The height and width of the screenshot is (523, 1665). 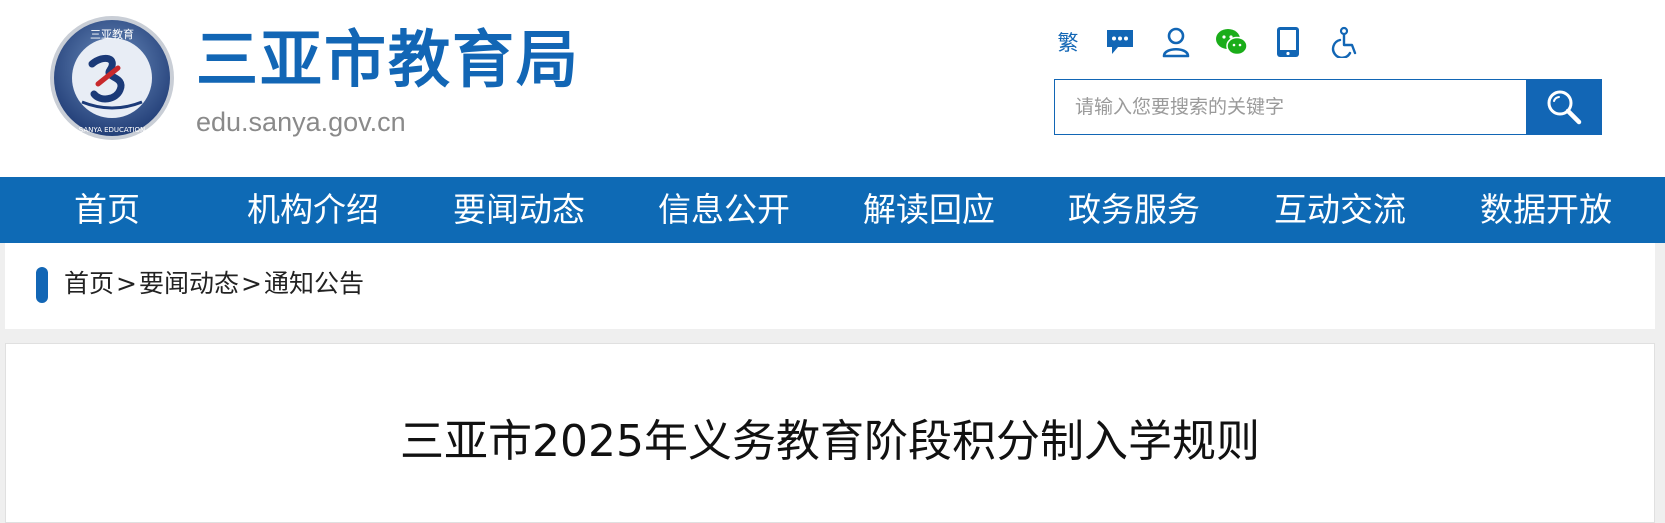 What do you see at coordinates (42, 285) in the screenshot?
I see `breadcrumb-marker` at bounding box center [42, 285].